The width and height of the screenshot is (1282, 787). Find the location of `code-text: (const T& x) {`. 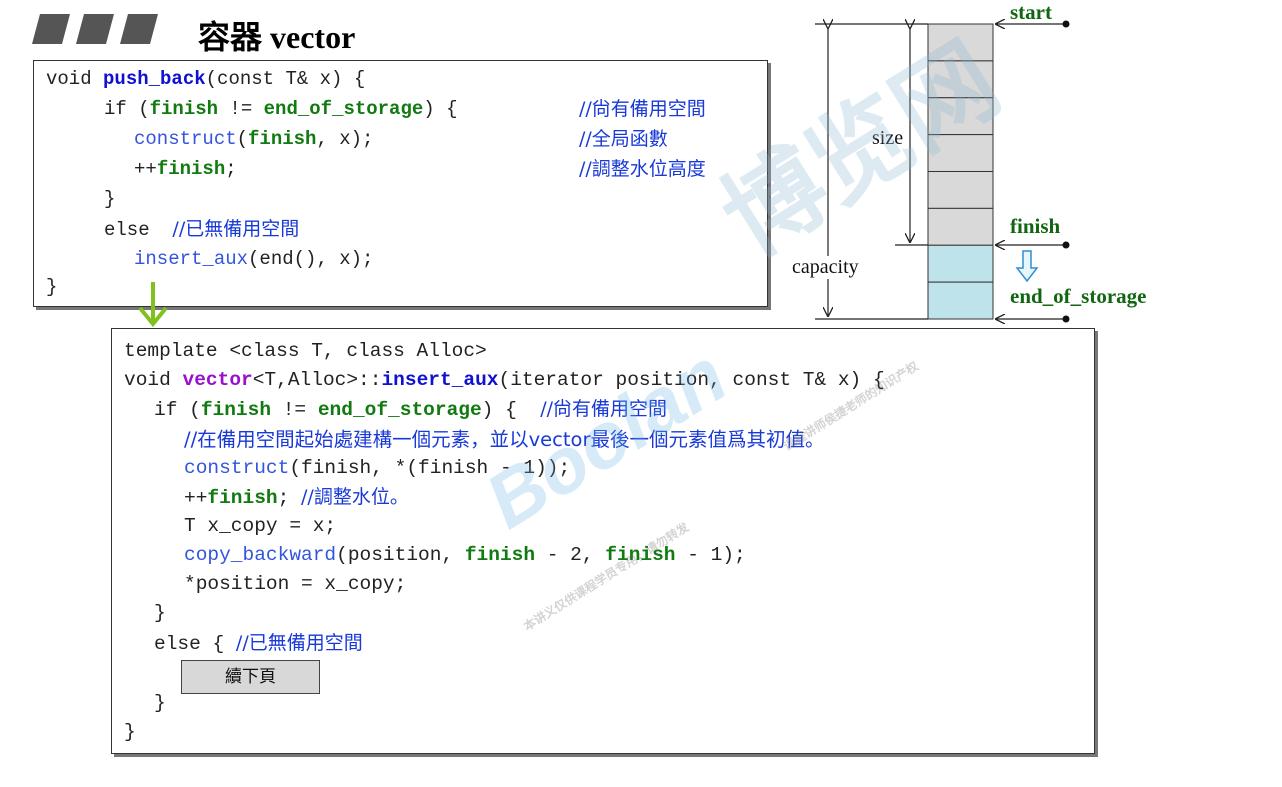

code-text: (const T& x) { is located at coordinates (285, 79).